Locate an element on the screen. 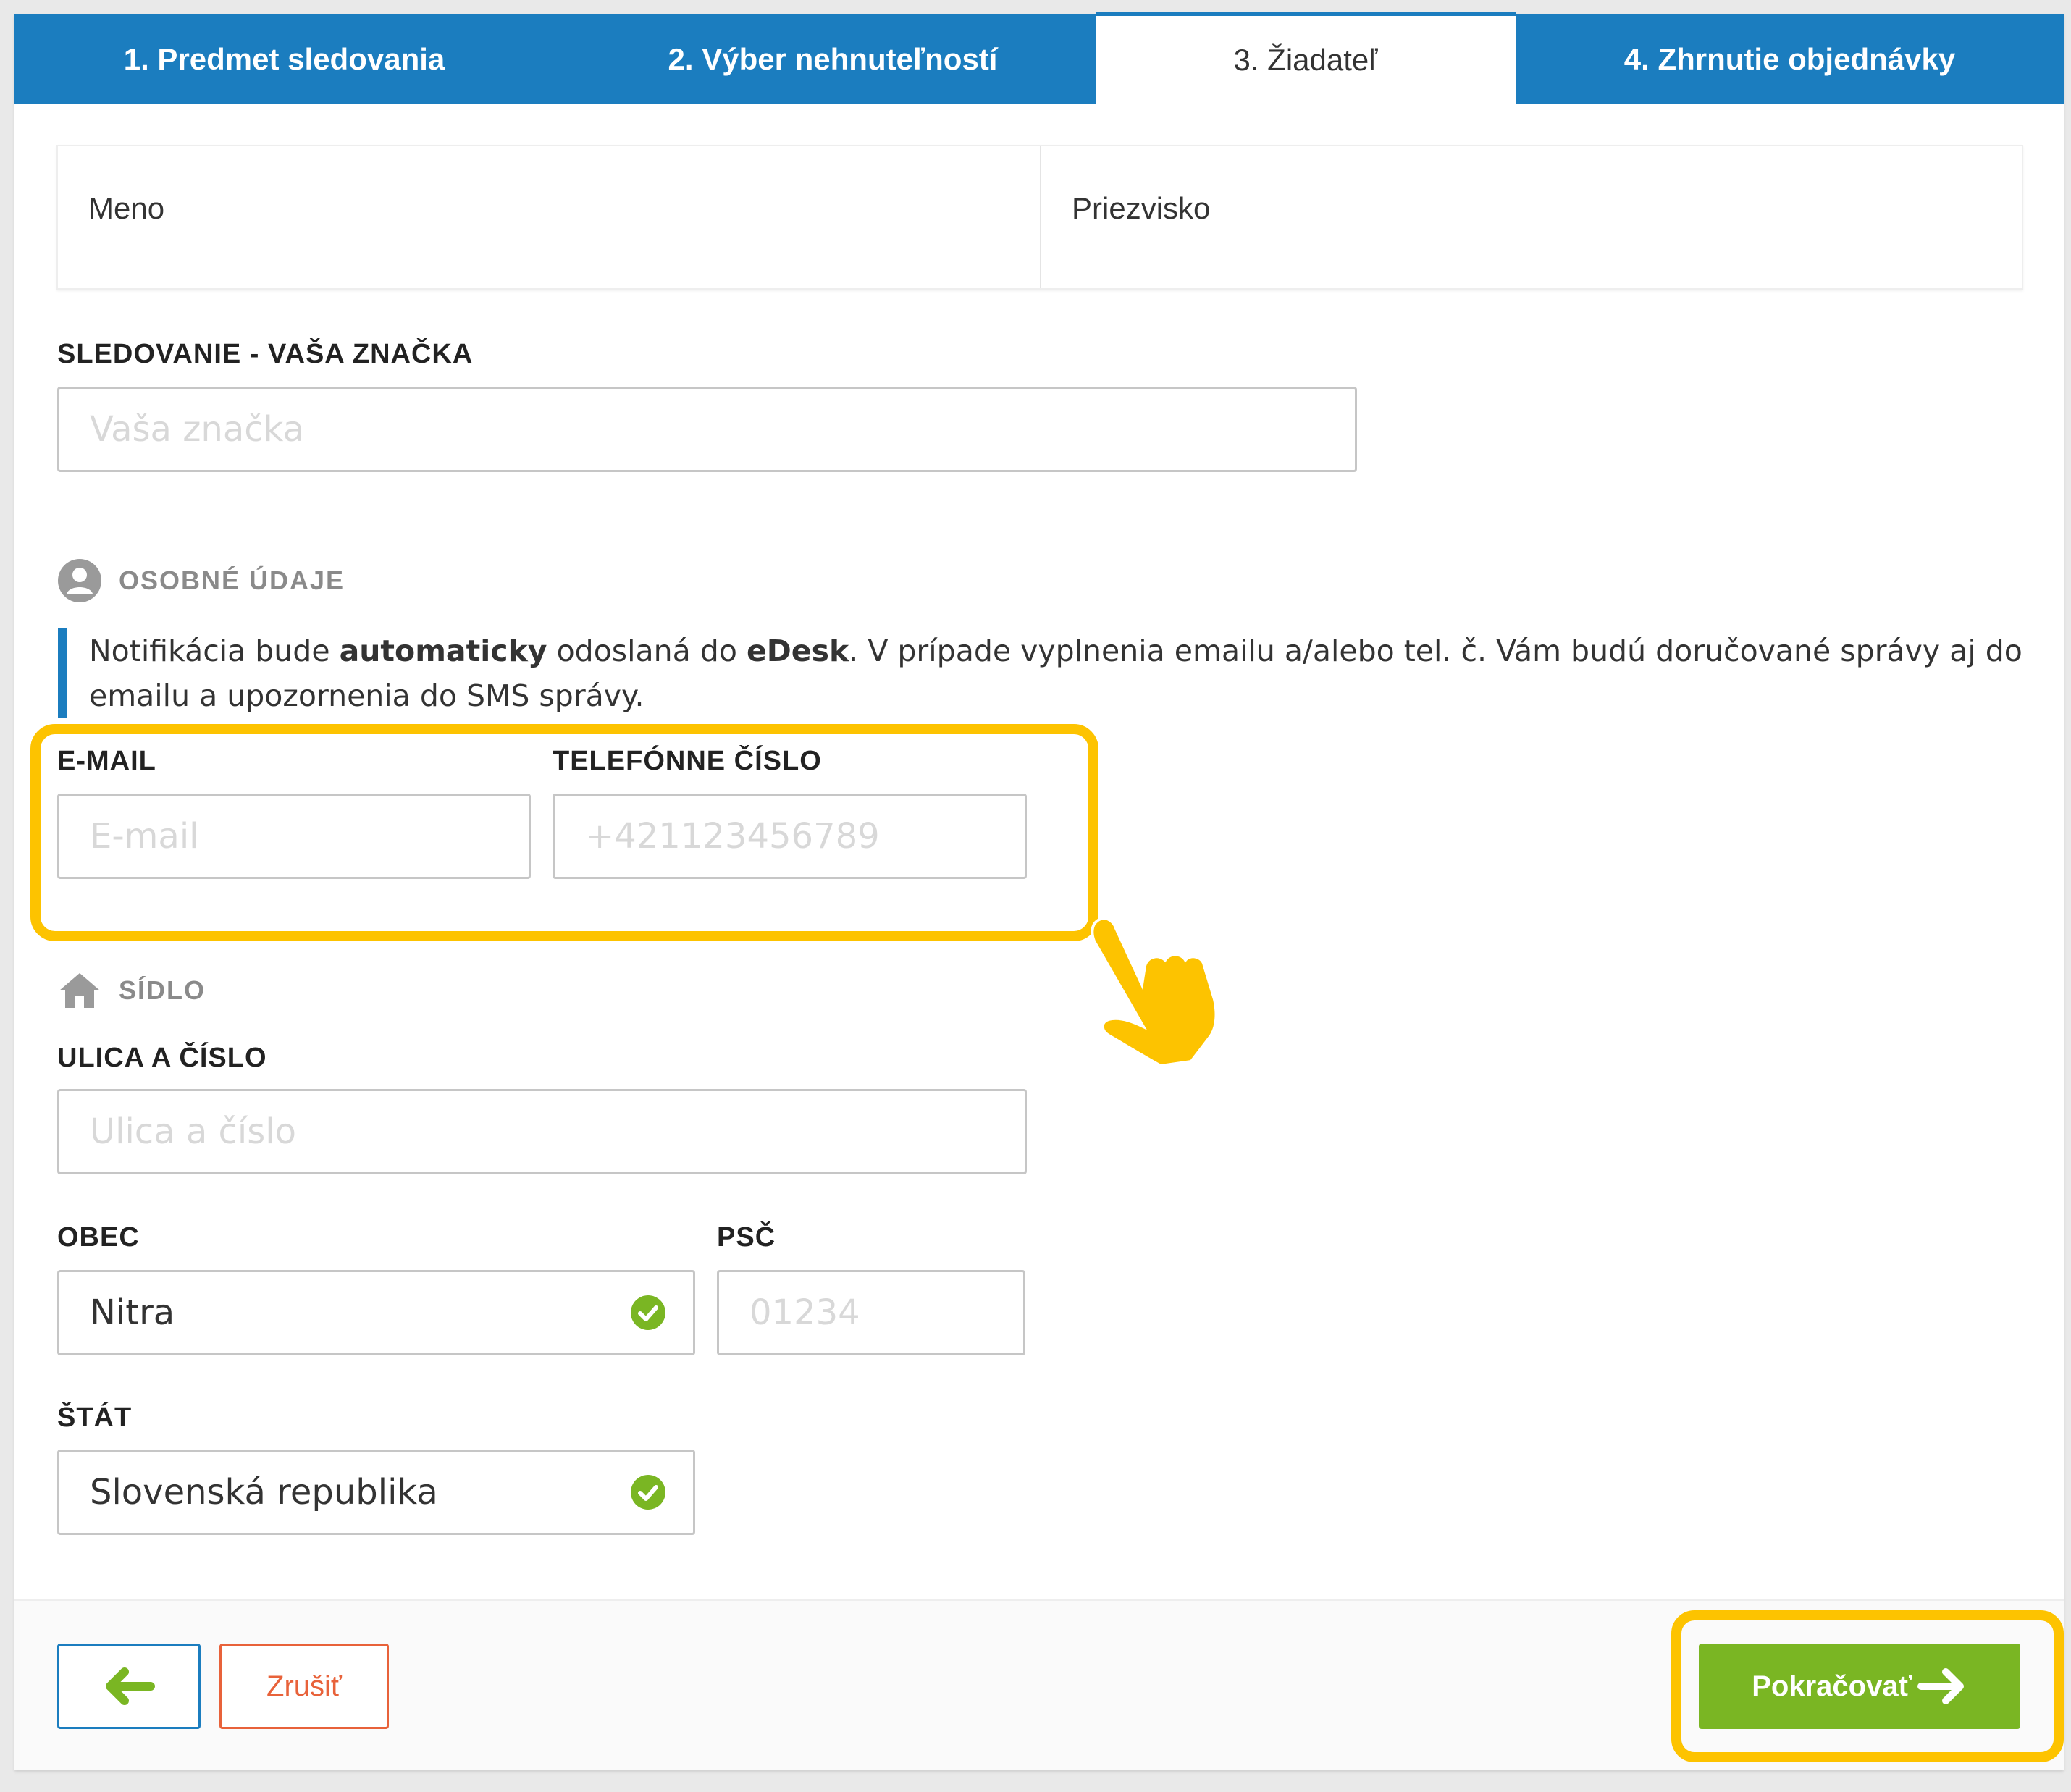 This screenshot has width=2071, height=1792. continue-label: Pokračovať is located at coordinates (1832, 1686).